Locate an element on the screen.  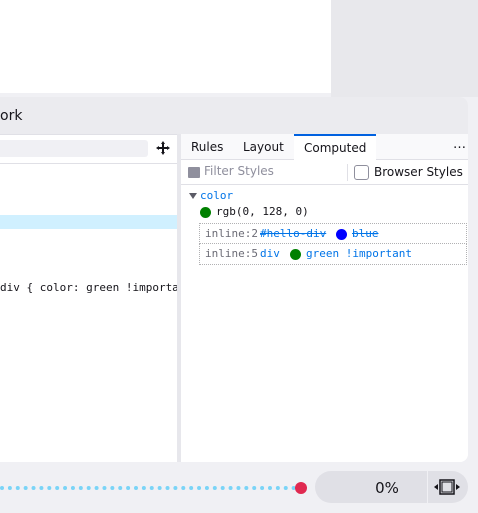
playback-bar: 0% is located at coordinates (239, 487).